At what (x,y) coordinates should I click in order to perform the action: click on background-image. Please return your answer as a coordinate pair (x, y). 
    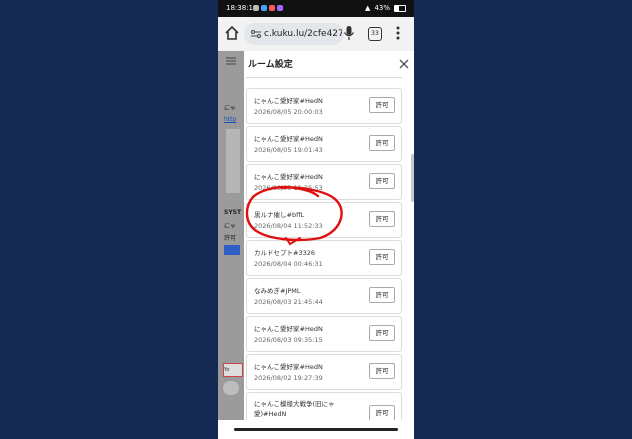
    Looking at the image, I should click on (233, 161).